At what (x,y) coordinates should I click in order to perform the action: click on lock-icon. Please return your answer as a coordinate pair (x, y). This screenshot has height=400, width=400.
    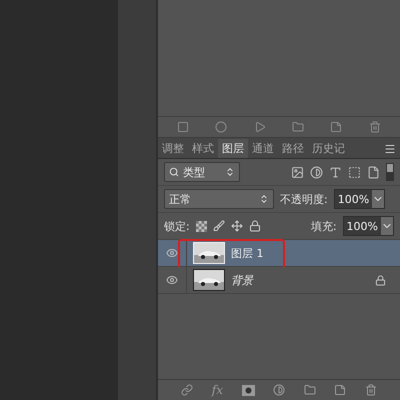
    Looking at the image, I should click on (254, 226).